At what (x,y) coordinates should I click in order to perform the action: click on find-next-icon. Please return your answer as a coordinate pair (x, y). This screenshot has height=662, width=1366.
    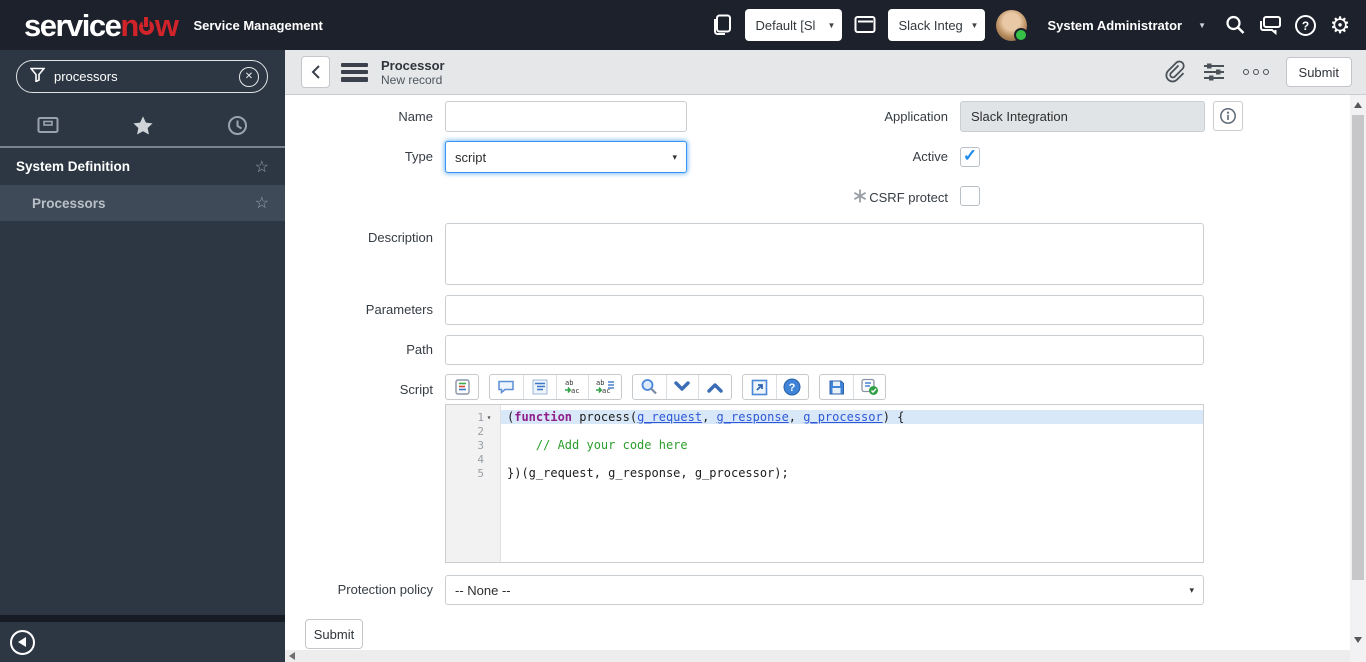
    Looking at the image, I should click on (682, 387).